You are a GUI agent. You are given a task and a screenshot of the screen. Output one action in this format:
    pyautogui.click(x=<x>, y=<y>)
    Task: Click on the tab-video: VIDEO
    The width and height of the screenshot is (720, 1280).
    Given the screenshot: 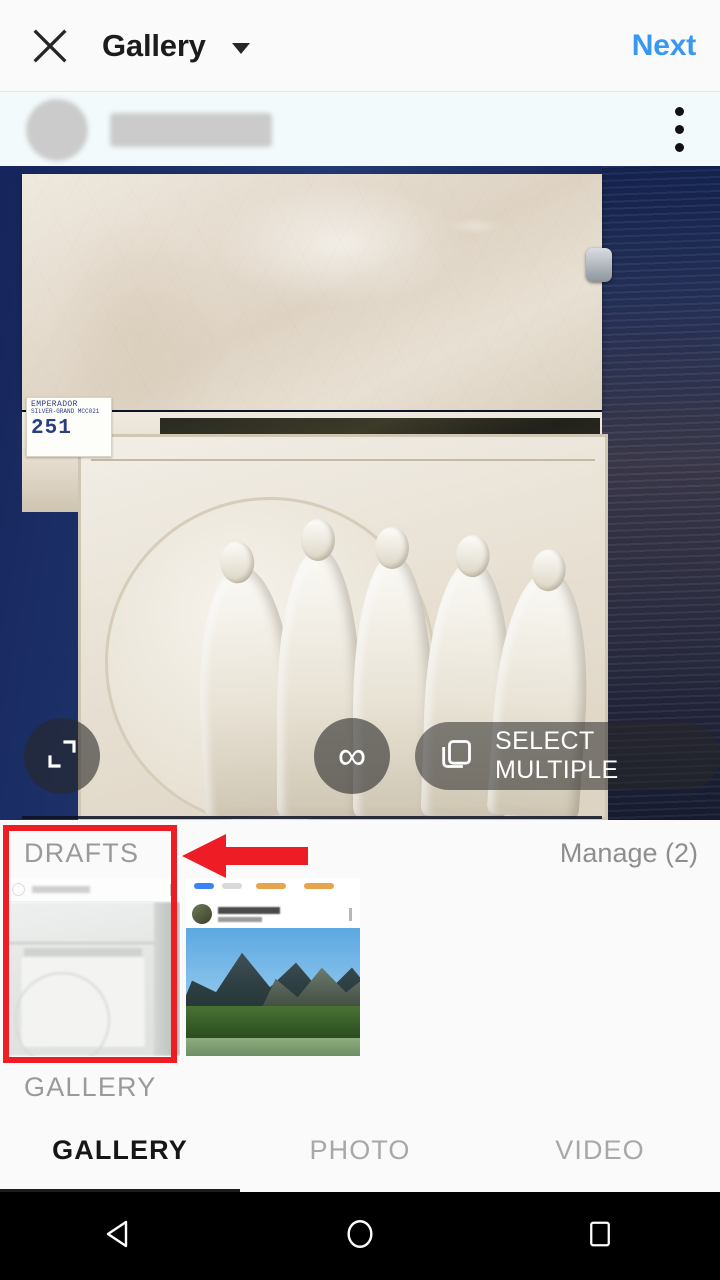 What is the action you would take?
    pyautogui.click(x=600, y=1150)
    